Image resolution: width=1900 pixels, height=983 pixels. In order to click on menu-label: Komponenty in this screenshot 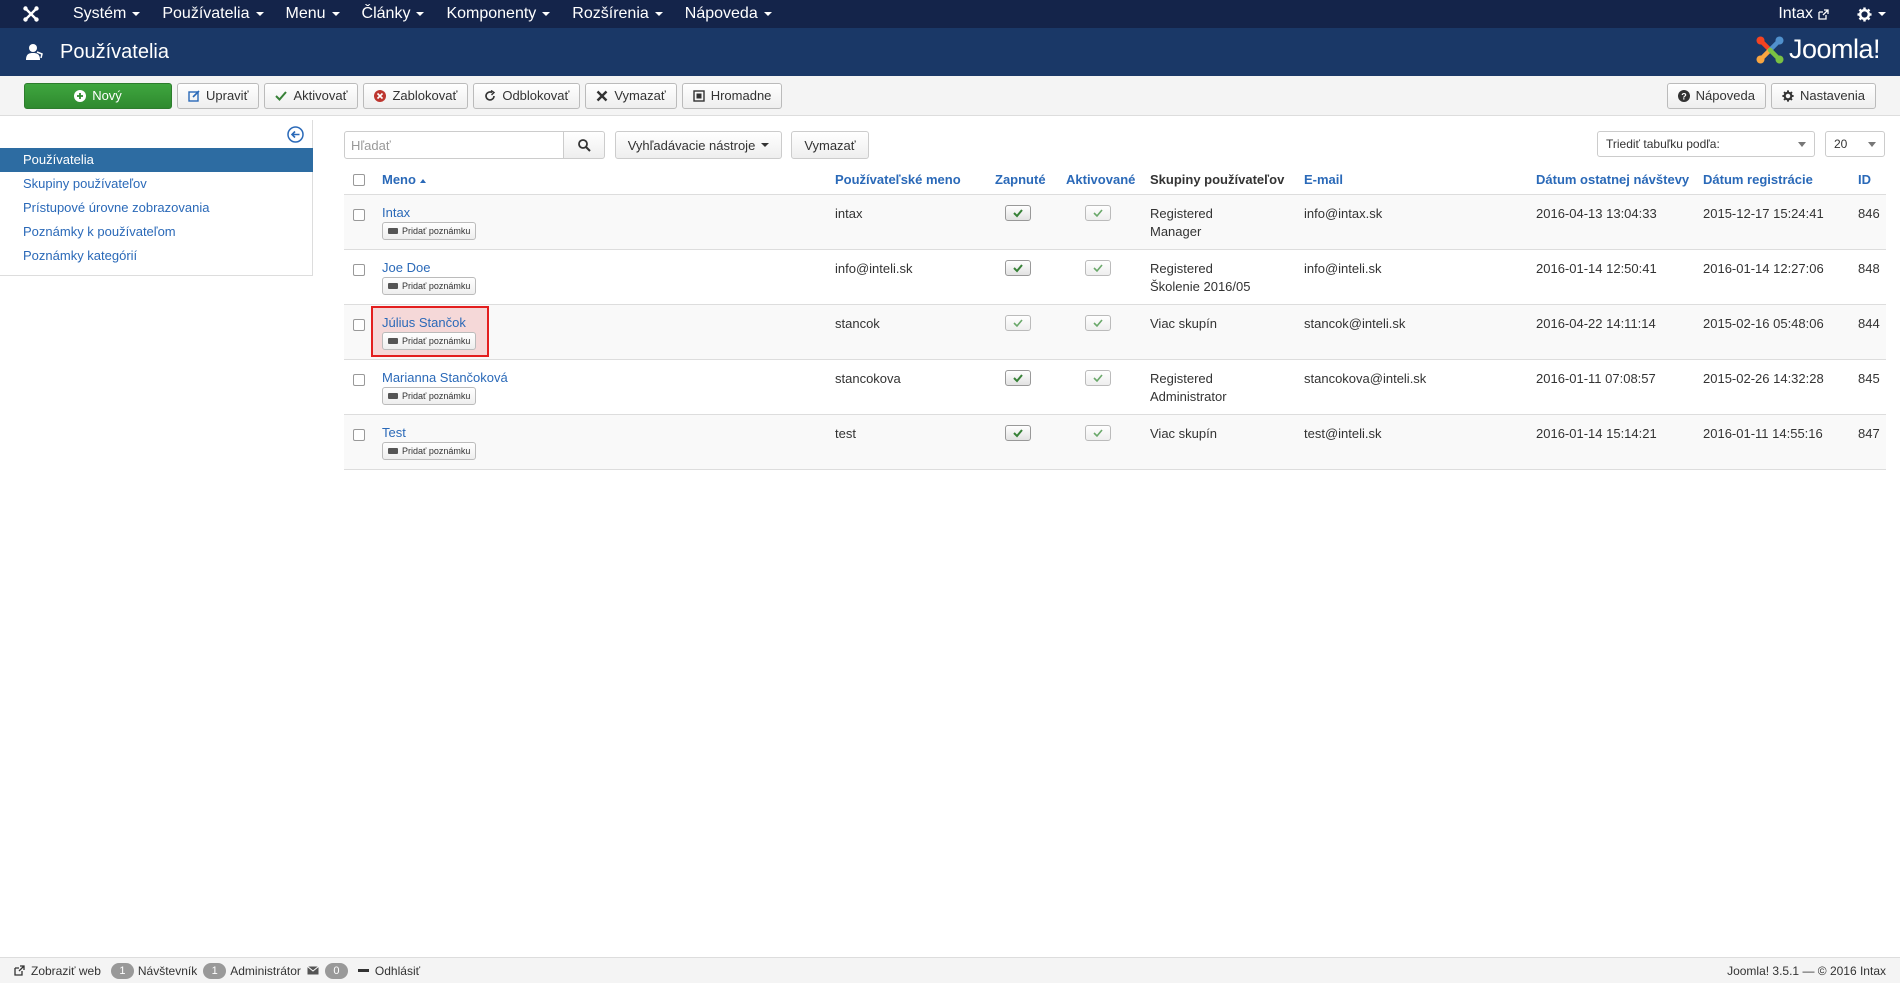, I will do `click(491, 13)`.